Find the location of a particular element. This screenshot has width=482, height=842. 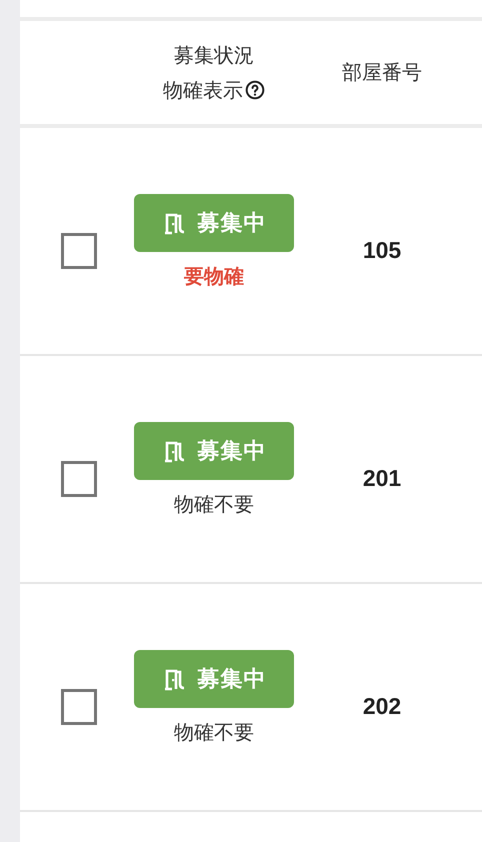

column-header: 部屋番号 is located at coordinates (382, 73).